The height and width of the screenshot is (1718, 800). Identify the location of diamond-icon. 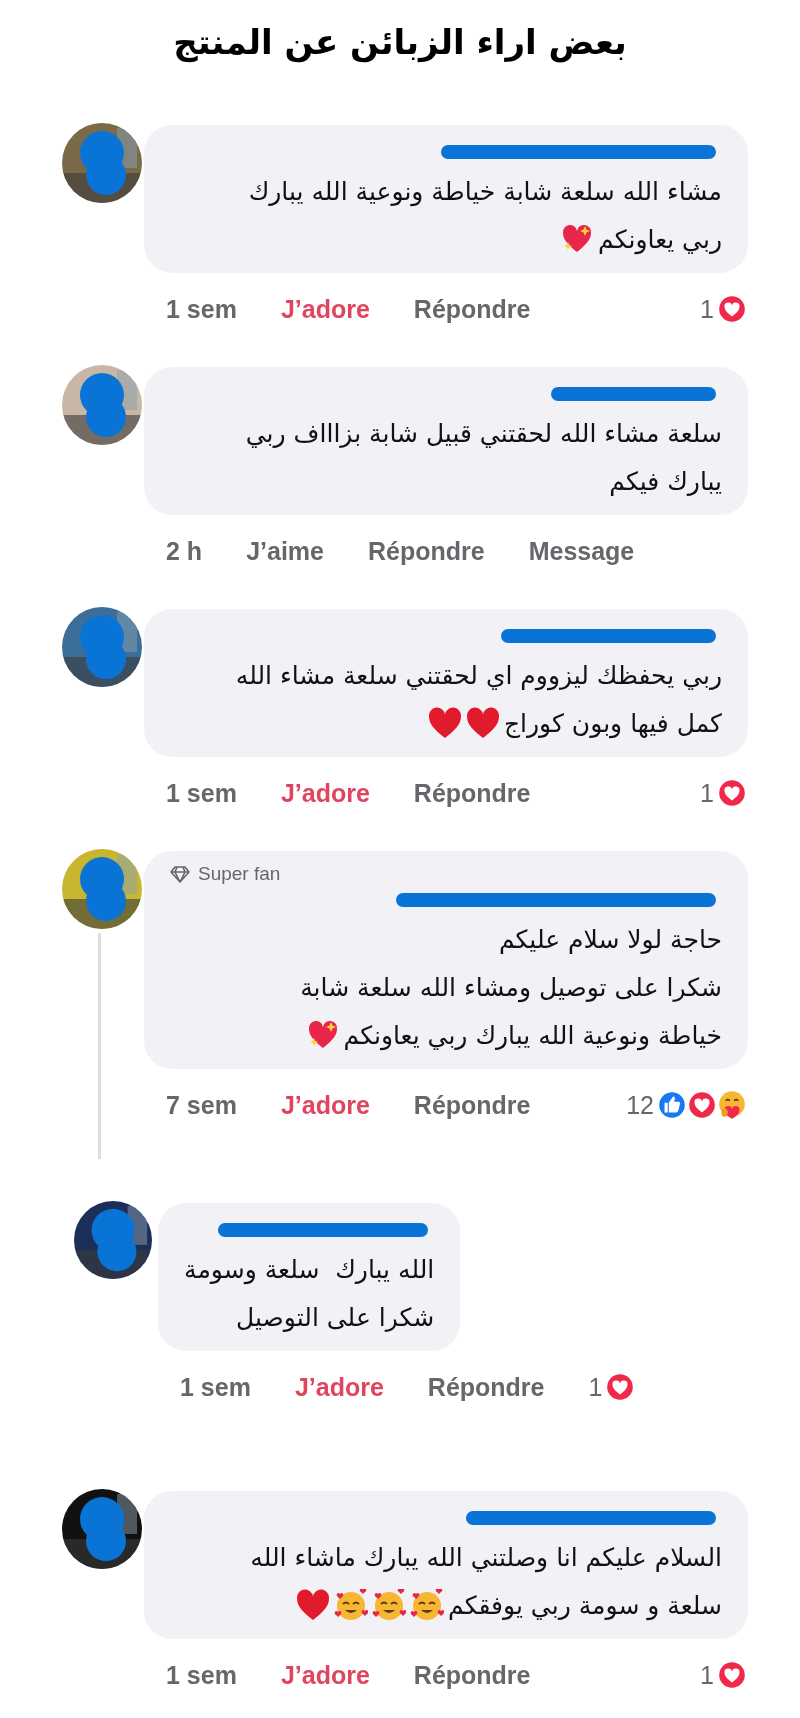
(180, 874).